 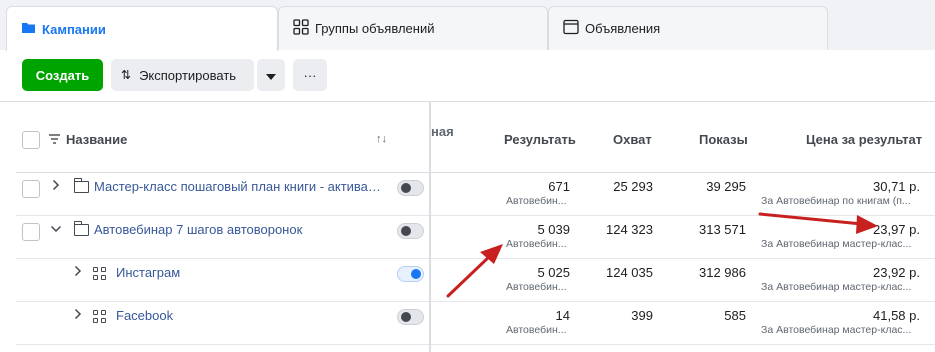 What do you see at coordinates (896, 272) in the screenshot?
I see `cost-value: 23,92 р.` at bounding box center [896, 272].